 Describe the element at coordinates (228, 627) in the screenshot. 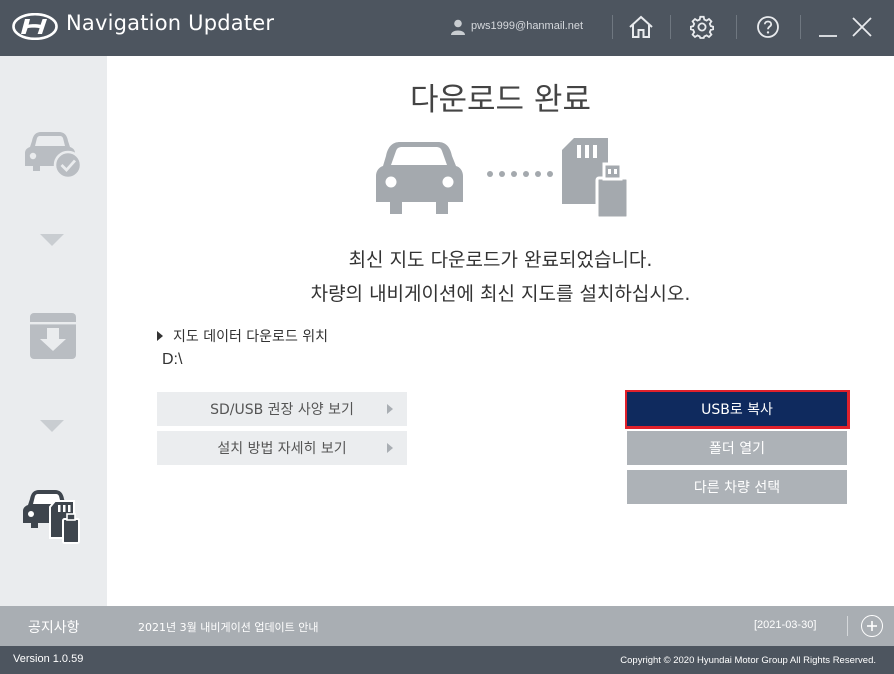

I see `notice-link: 2021년 3월 내비게이션 업데이트 안내` at that location.